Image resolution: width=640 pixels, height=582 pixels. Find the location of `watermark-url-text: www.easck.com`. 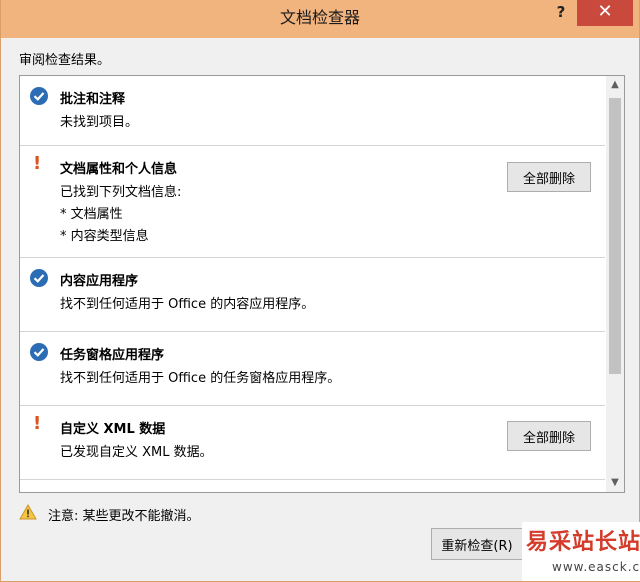

watermark-url-text: www.easck.com is located at coordinates (596, 567).